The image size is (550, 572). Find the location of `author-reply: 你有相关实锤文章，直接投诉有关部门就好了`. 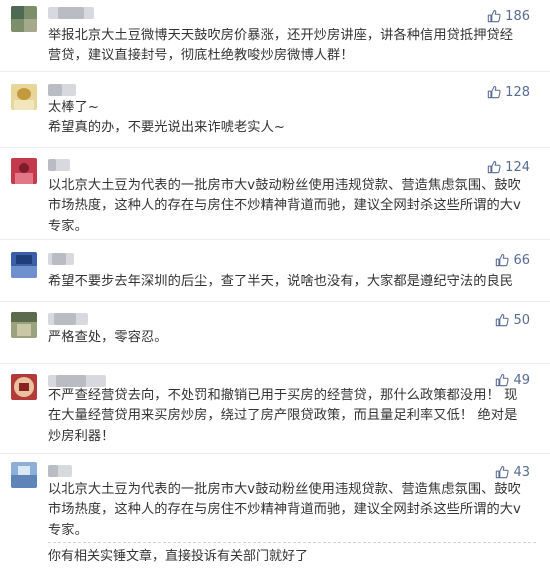

author-reply: 你有相关实锤文章，直接投诉有关部门就好了 is located at coordinates (292, 554).